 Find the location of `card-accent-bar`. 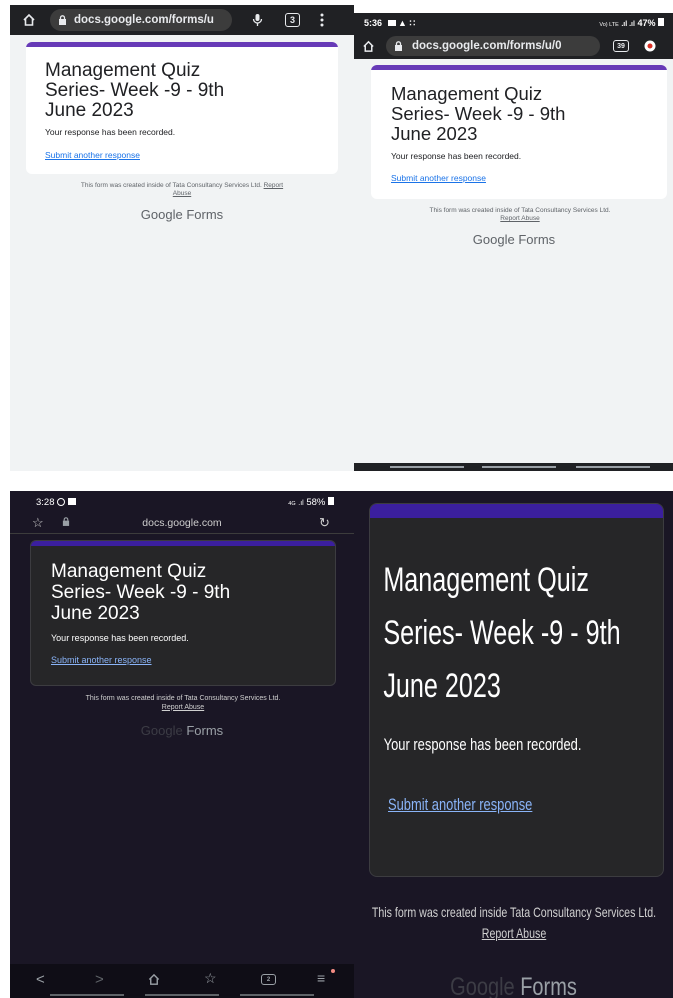

card-accent-bar is located at coordinates (516, 511).